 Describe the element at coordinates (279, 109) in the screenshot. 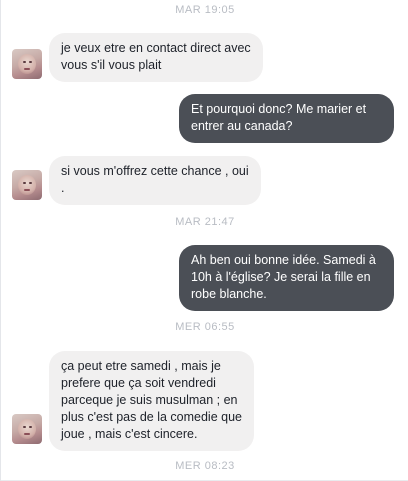

I see `message-line: Et pourquoi donc? Me marier et` at that location.